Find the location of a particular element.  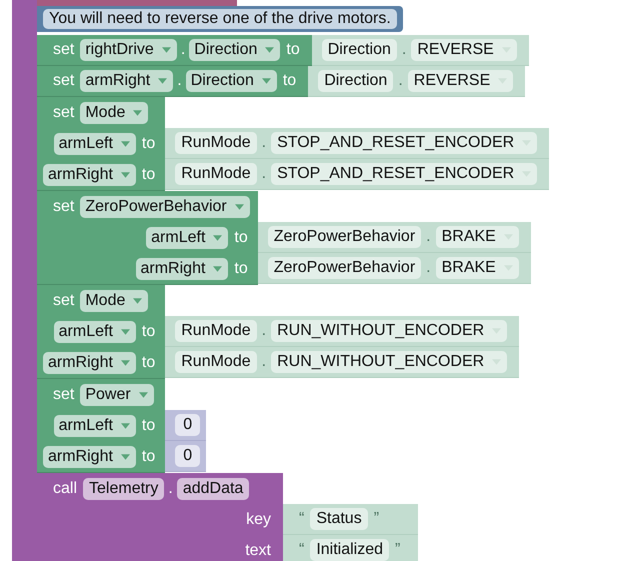

argument-label: text is located at coordinates (258, 551).